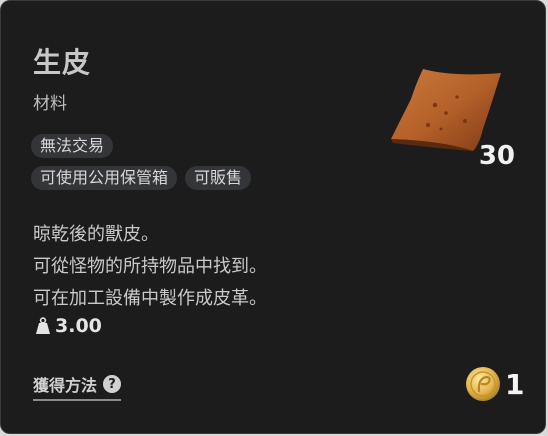 Image resolution: width=548 pixels, height=436 pixels. I want to click on gold-coin-icon, so click(483, 384).